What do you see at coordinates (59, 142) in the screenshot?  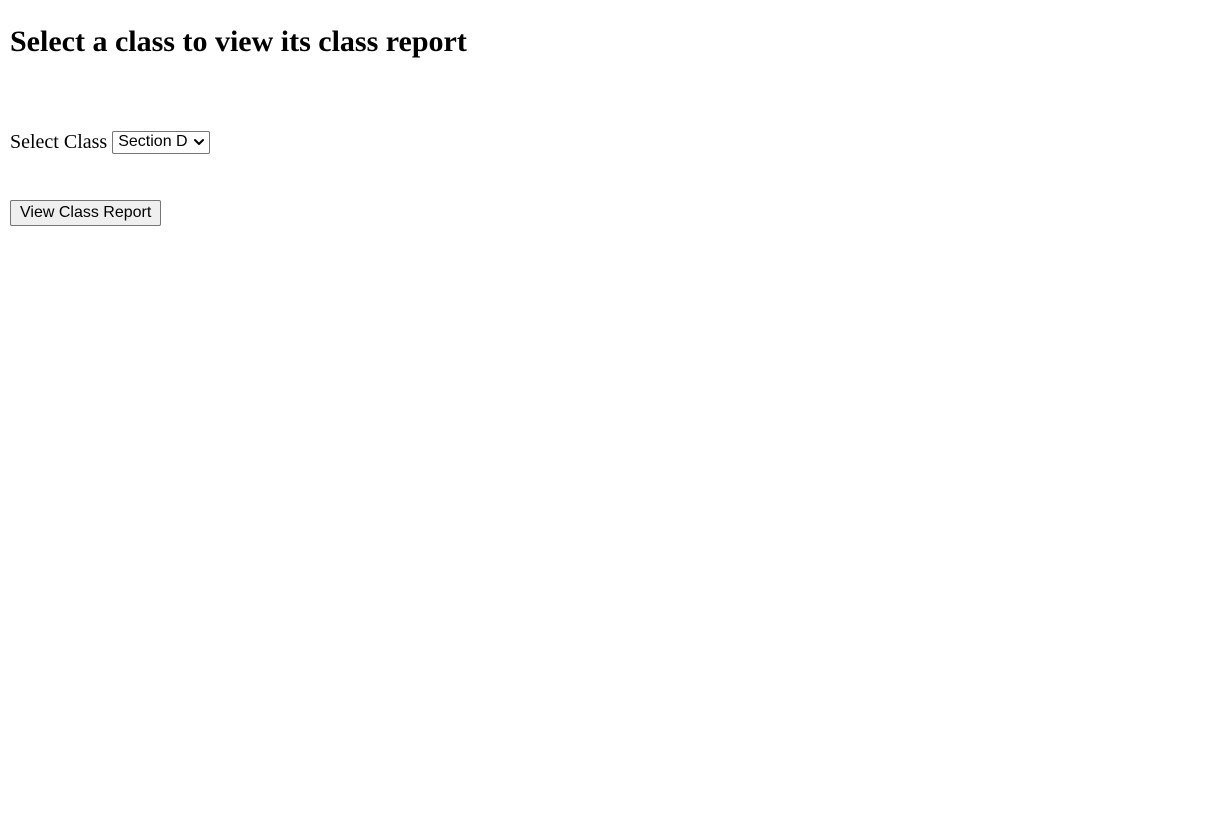 I see `class-select-label: Select Class` at bounding box center [59, 142].